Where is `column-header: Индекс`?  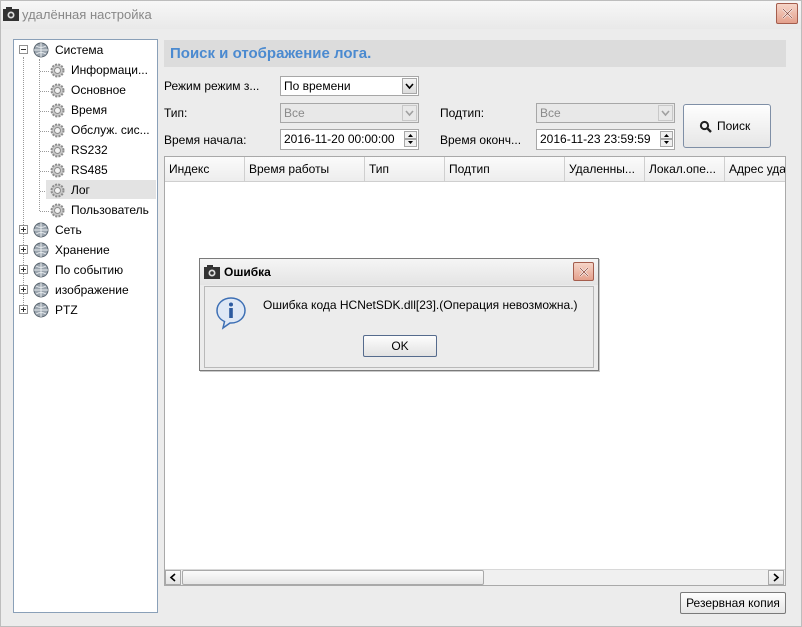
column-header: Индекс is located at coordinates (205, 169).